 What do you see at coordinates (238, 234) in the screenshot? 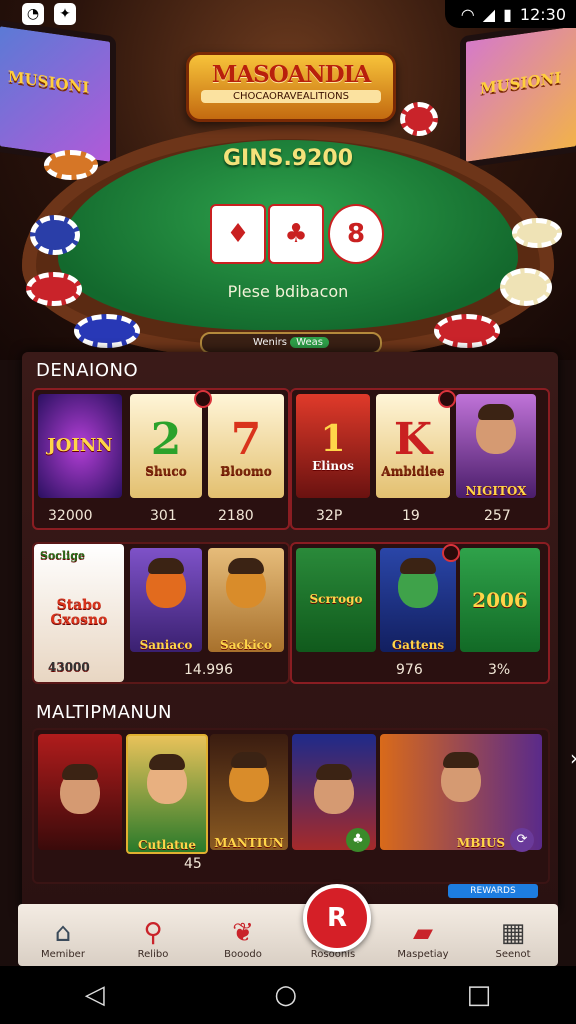
I see `playing-card: ♦` at bounding box center [238, 234].